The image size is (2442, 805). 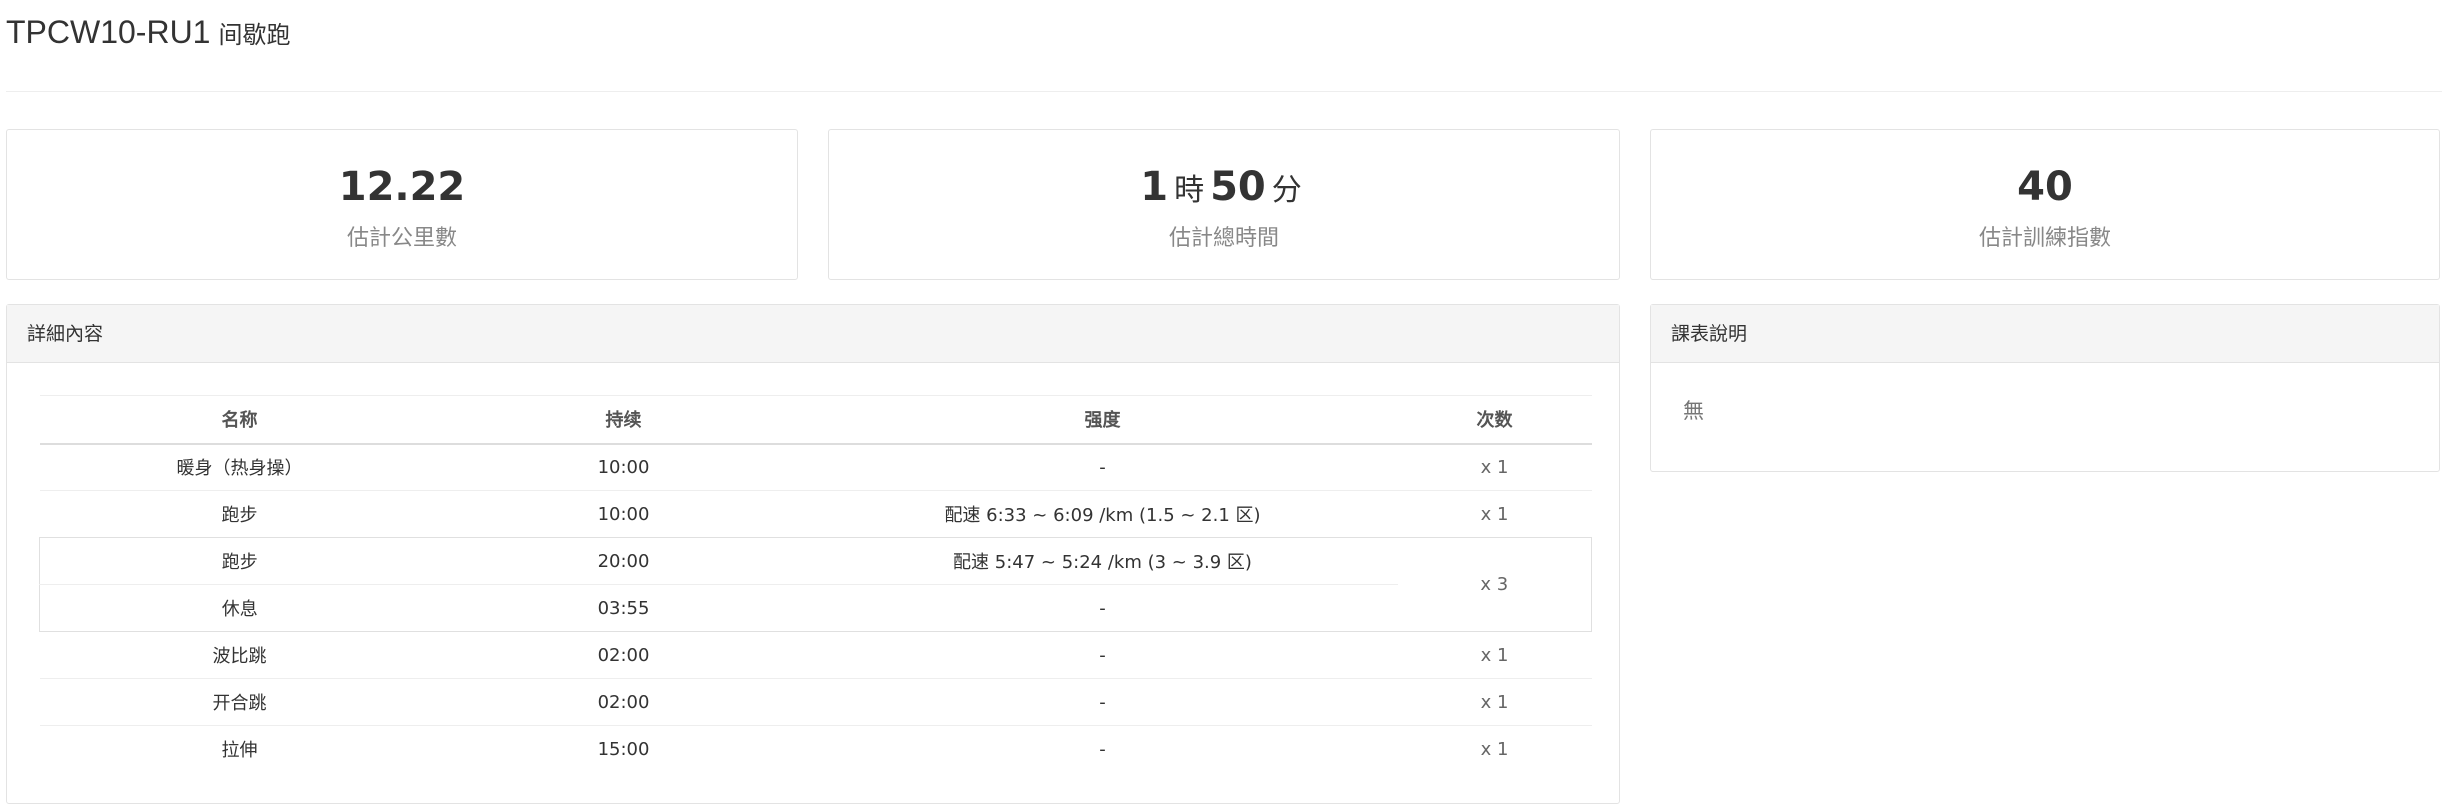 What do you see at coordinates (1223, 238) in the screenshot?
I see `duration-label: 估計總時間` at bounding box center [1223, 238].